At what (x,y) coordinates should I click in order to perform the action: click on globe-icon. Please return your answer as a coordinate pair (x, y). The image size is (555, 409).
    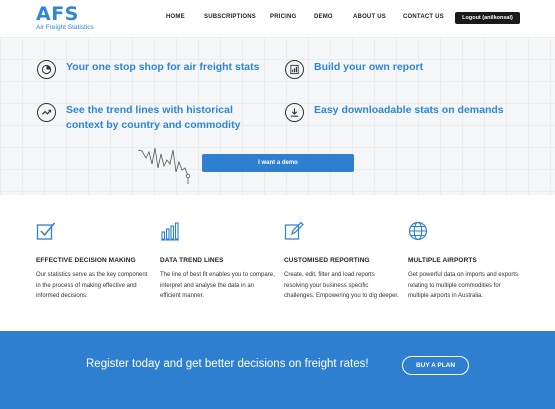
    Looking at the image, I should click on (418, 231).